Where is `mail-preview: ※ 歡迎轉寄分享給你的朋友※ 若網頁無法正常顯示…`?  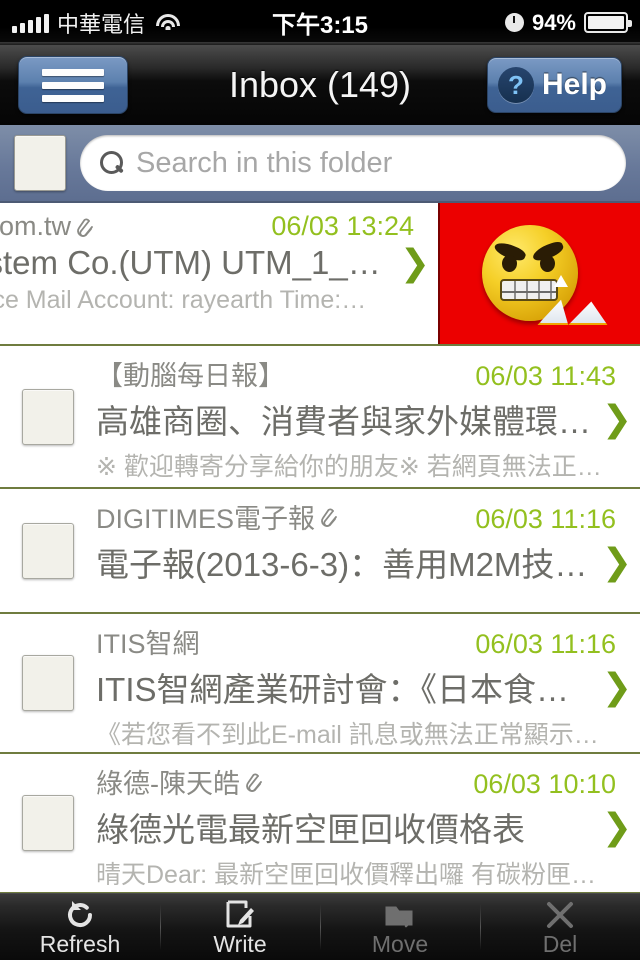 mail-preview: ※ 歡迎轉寄分享給你的朋友※ 若網頁無法正常顯示… is located at coordinates (368, 467).